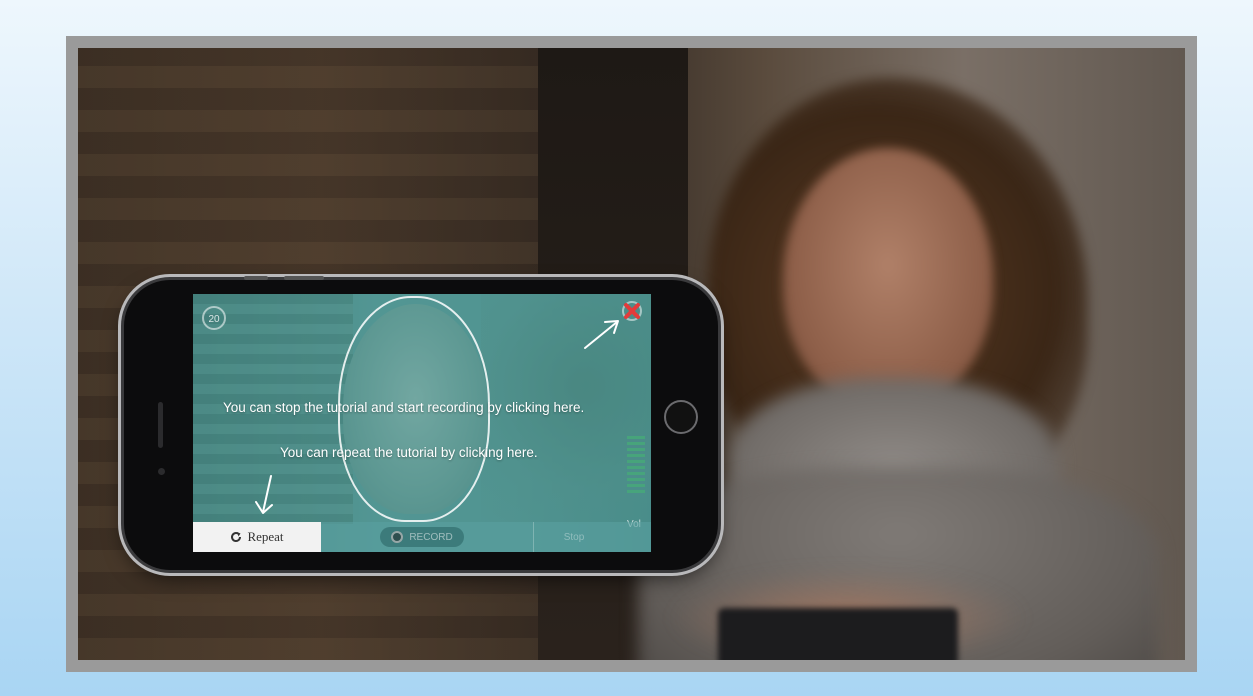  Describe the element at coordinates (160, 425) in the screenshot. I see `phone-speaker` at that location.